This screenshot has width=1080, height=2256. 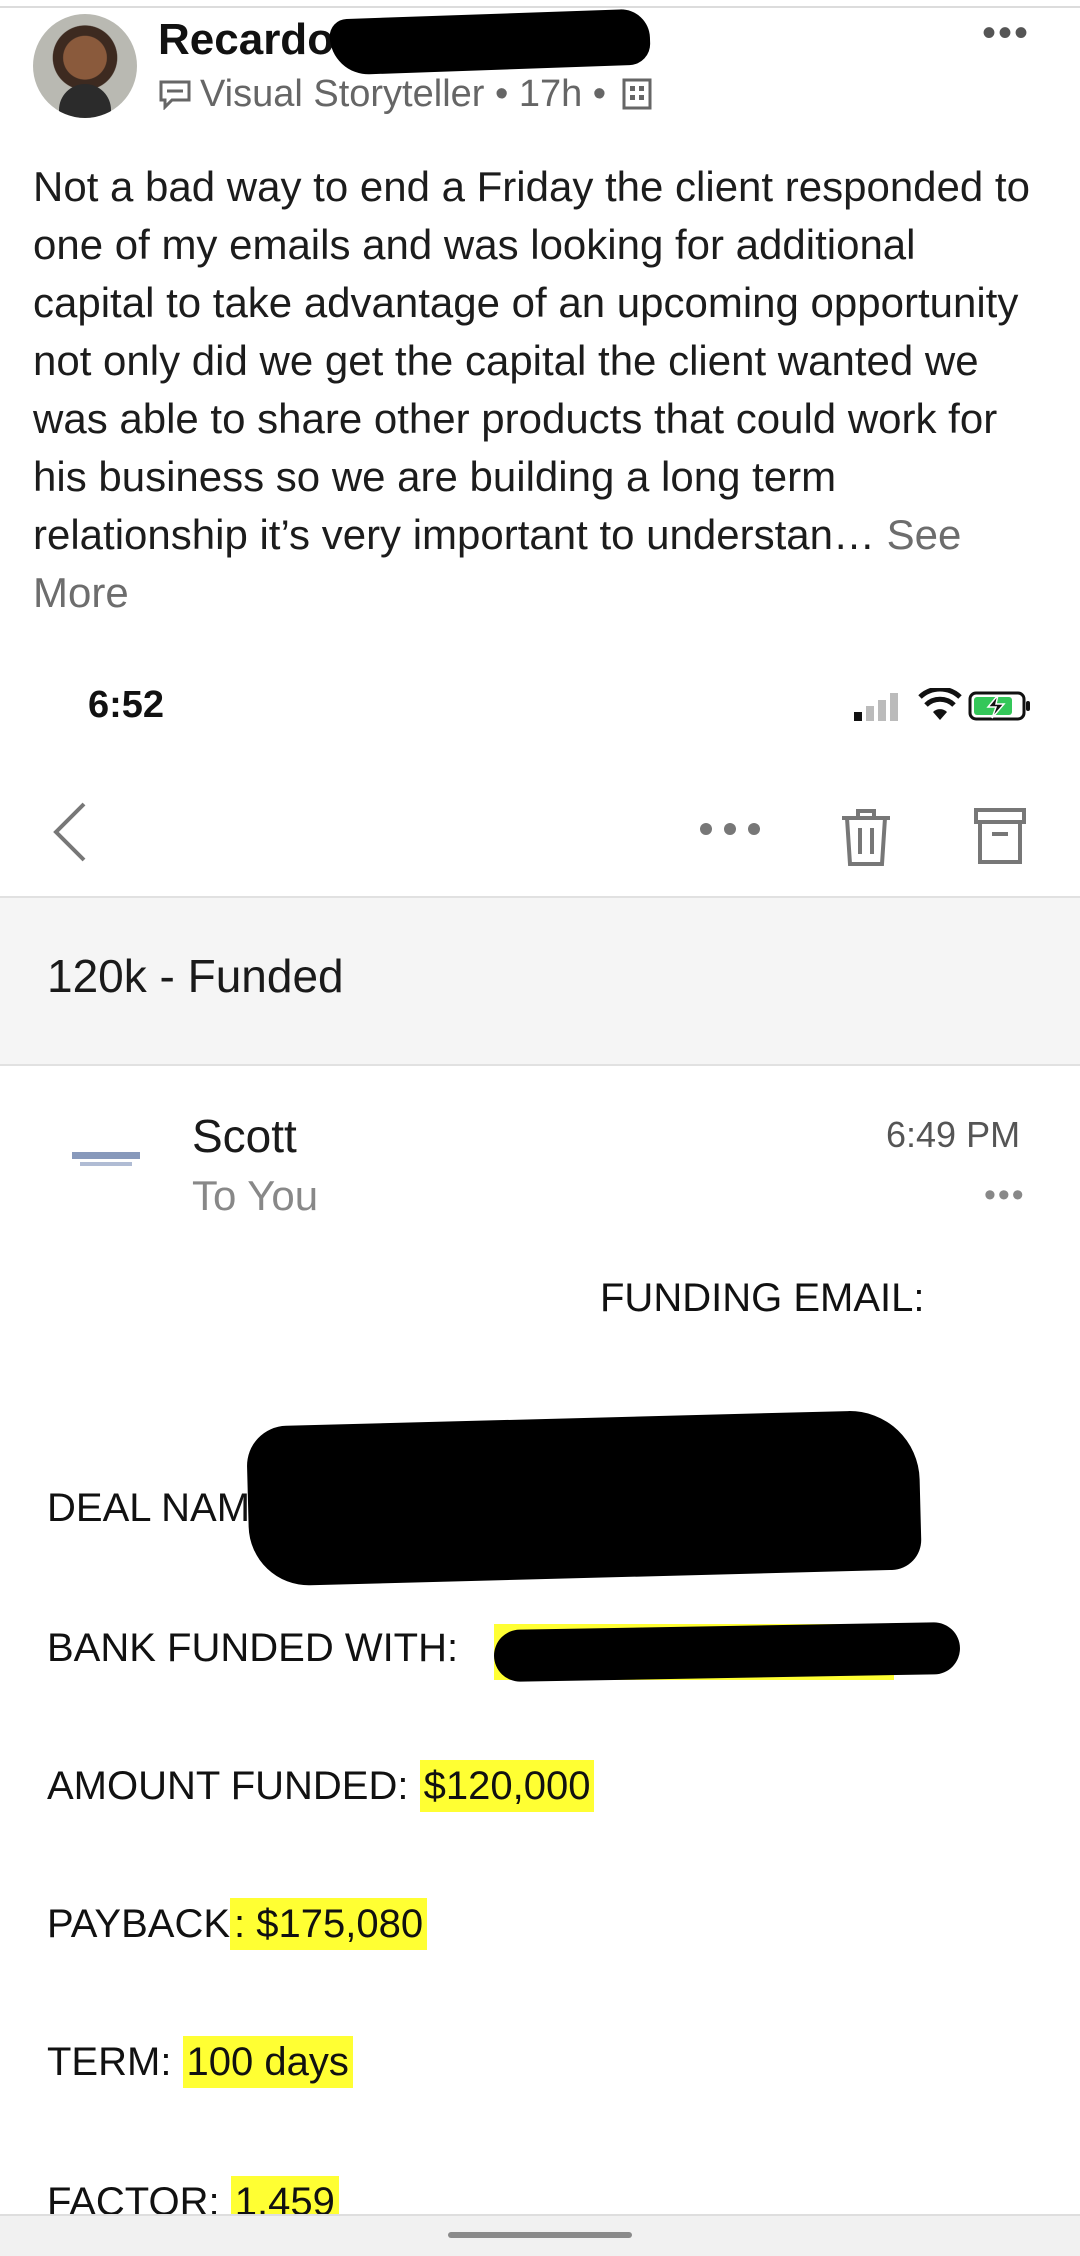 I want to click on bank-label: BANK FUNDED WITH:, so click(x=253, y=1648).